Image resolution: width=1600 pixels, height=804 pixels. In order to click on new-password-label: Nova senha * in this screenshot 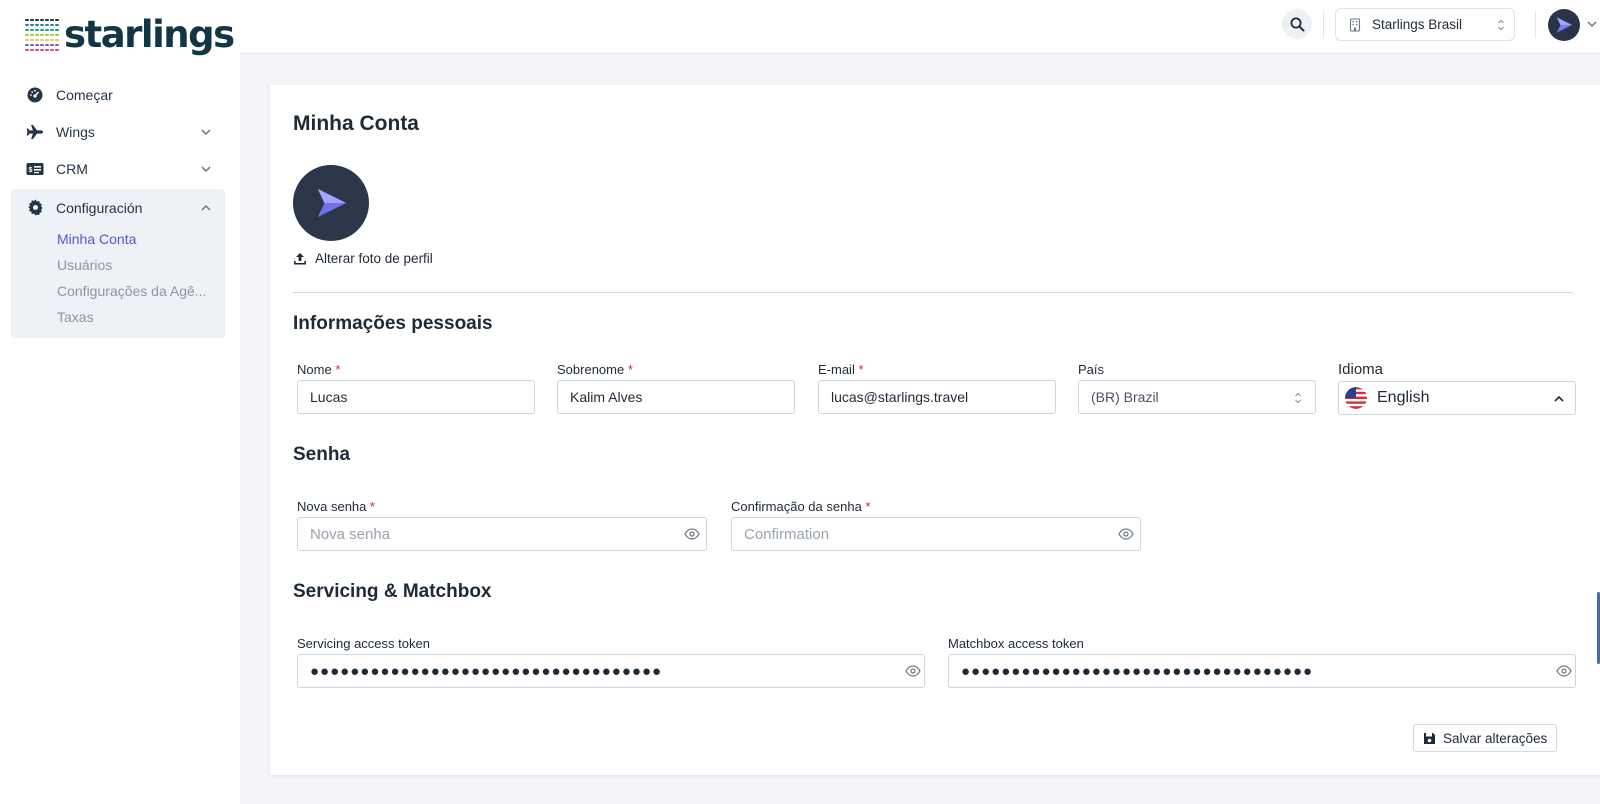, I will do `click(336, 506)`.